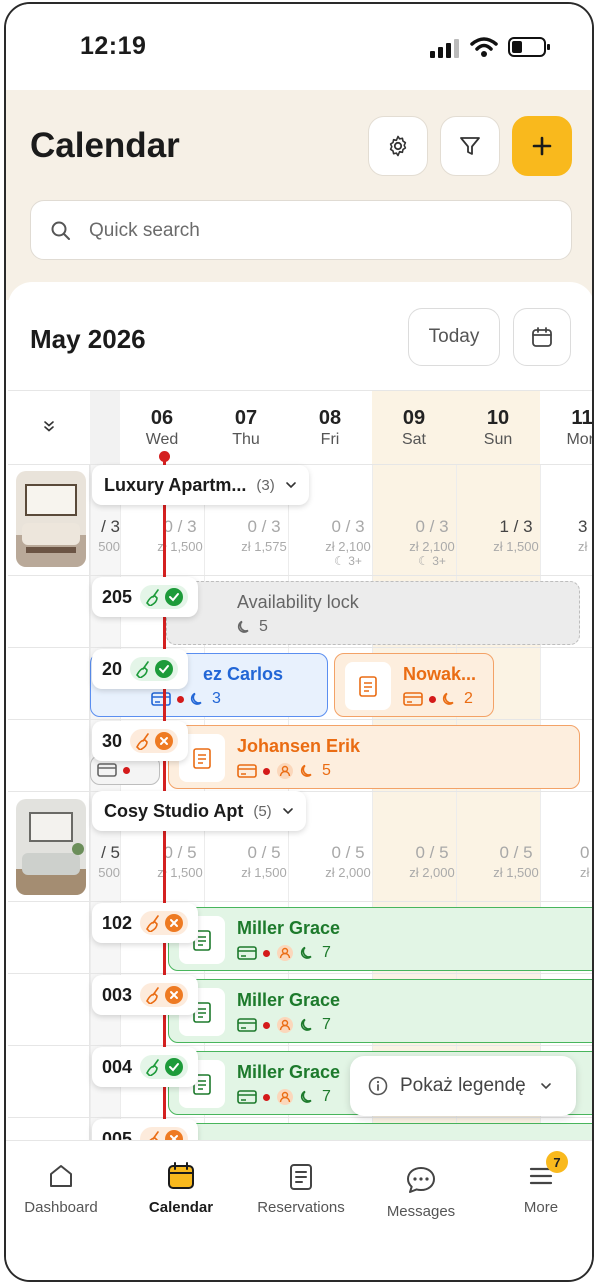 This screenshot has width=598, height=1286. What do you see at coordinates (432, 561) in the screenshot?
I see `min-stay: ☾ 3+` at bounding box center [432, 561].